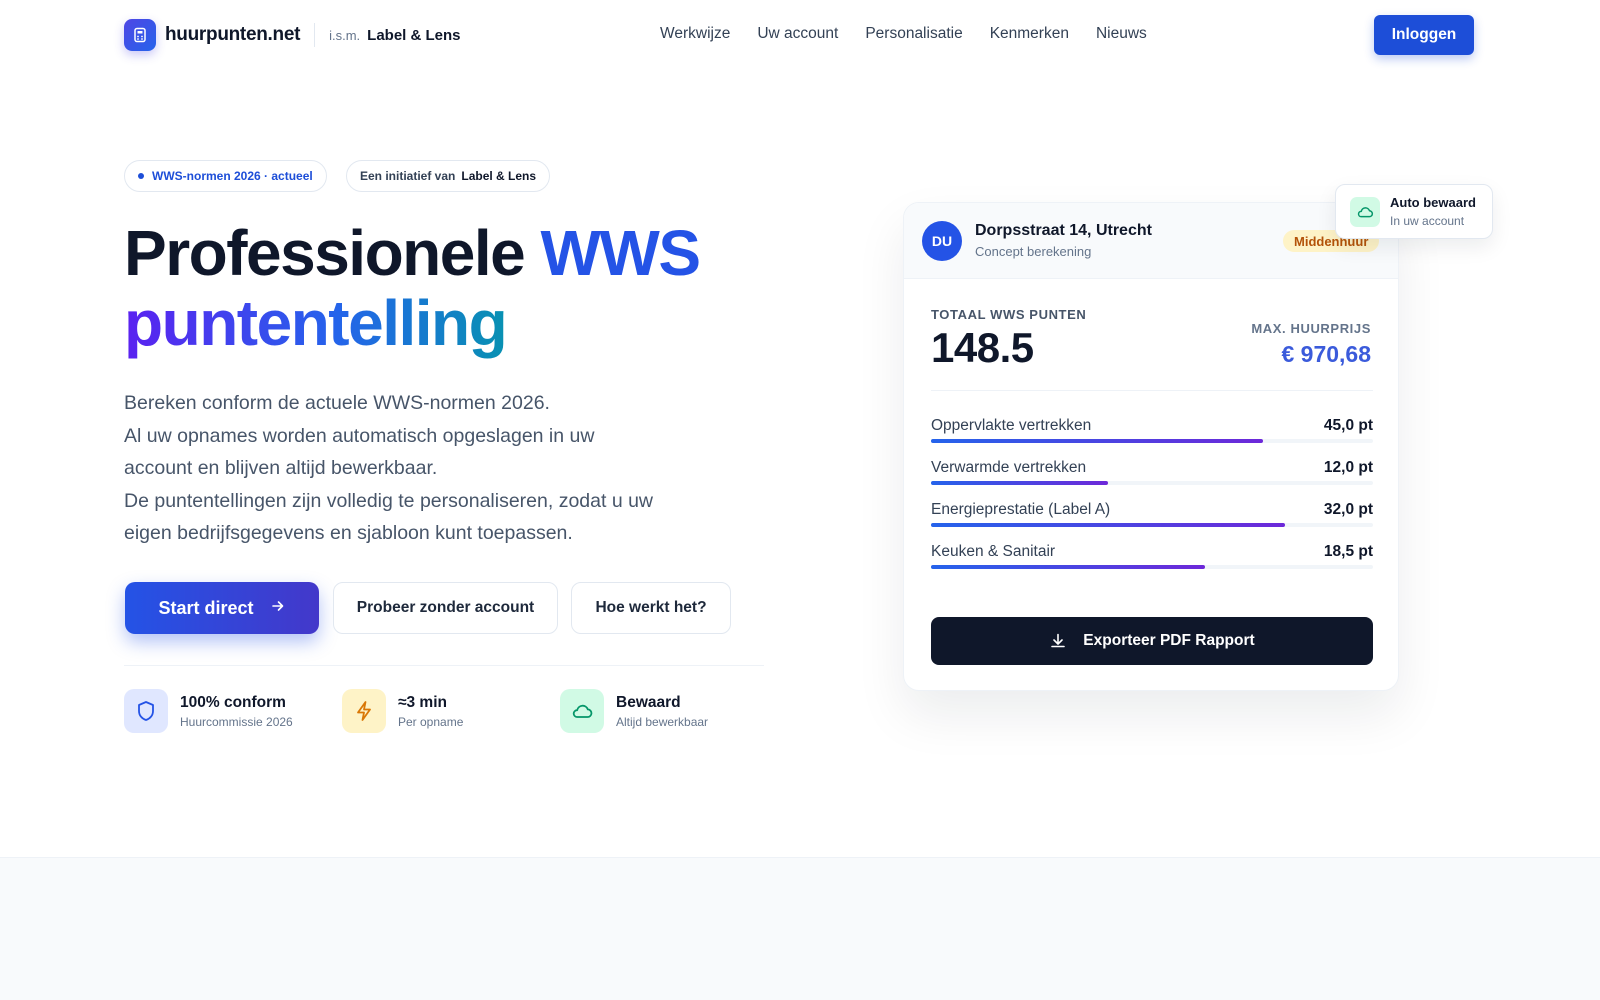  What do you see at coordinates (1311, 328) in the screenshot?
I see `max-rent-label: MAX. HUURPRIJS` at bounding box center [1311, 328].